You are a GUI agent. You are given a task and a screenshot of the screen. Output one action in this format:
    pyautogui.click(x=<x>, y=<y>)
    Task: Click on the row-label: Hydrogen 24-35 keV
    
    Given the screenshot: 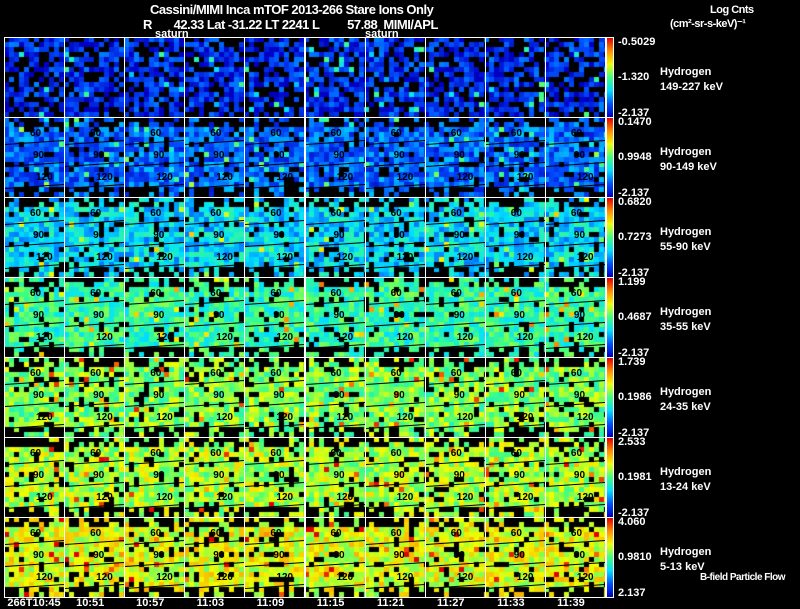 What is the action you would take?
    pyautogui.click(x=685, y=400)
    